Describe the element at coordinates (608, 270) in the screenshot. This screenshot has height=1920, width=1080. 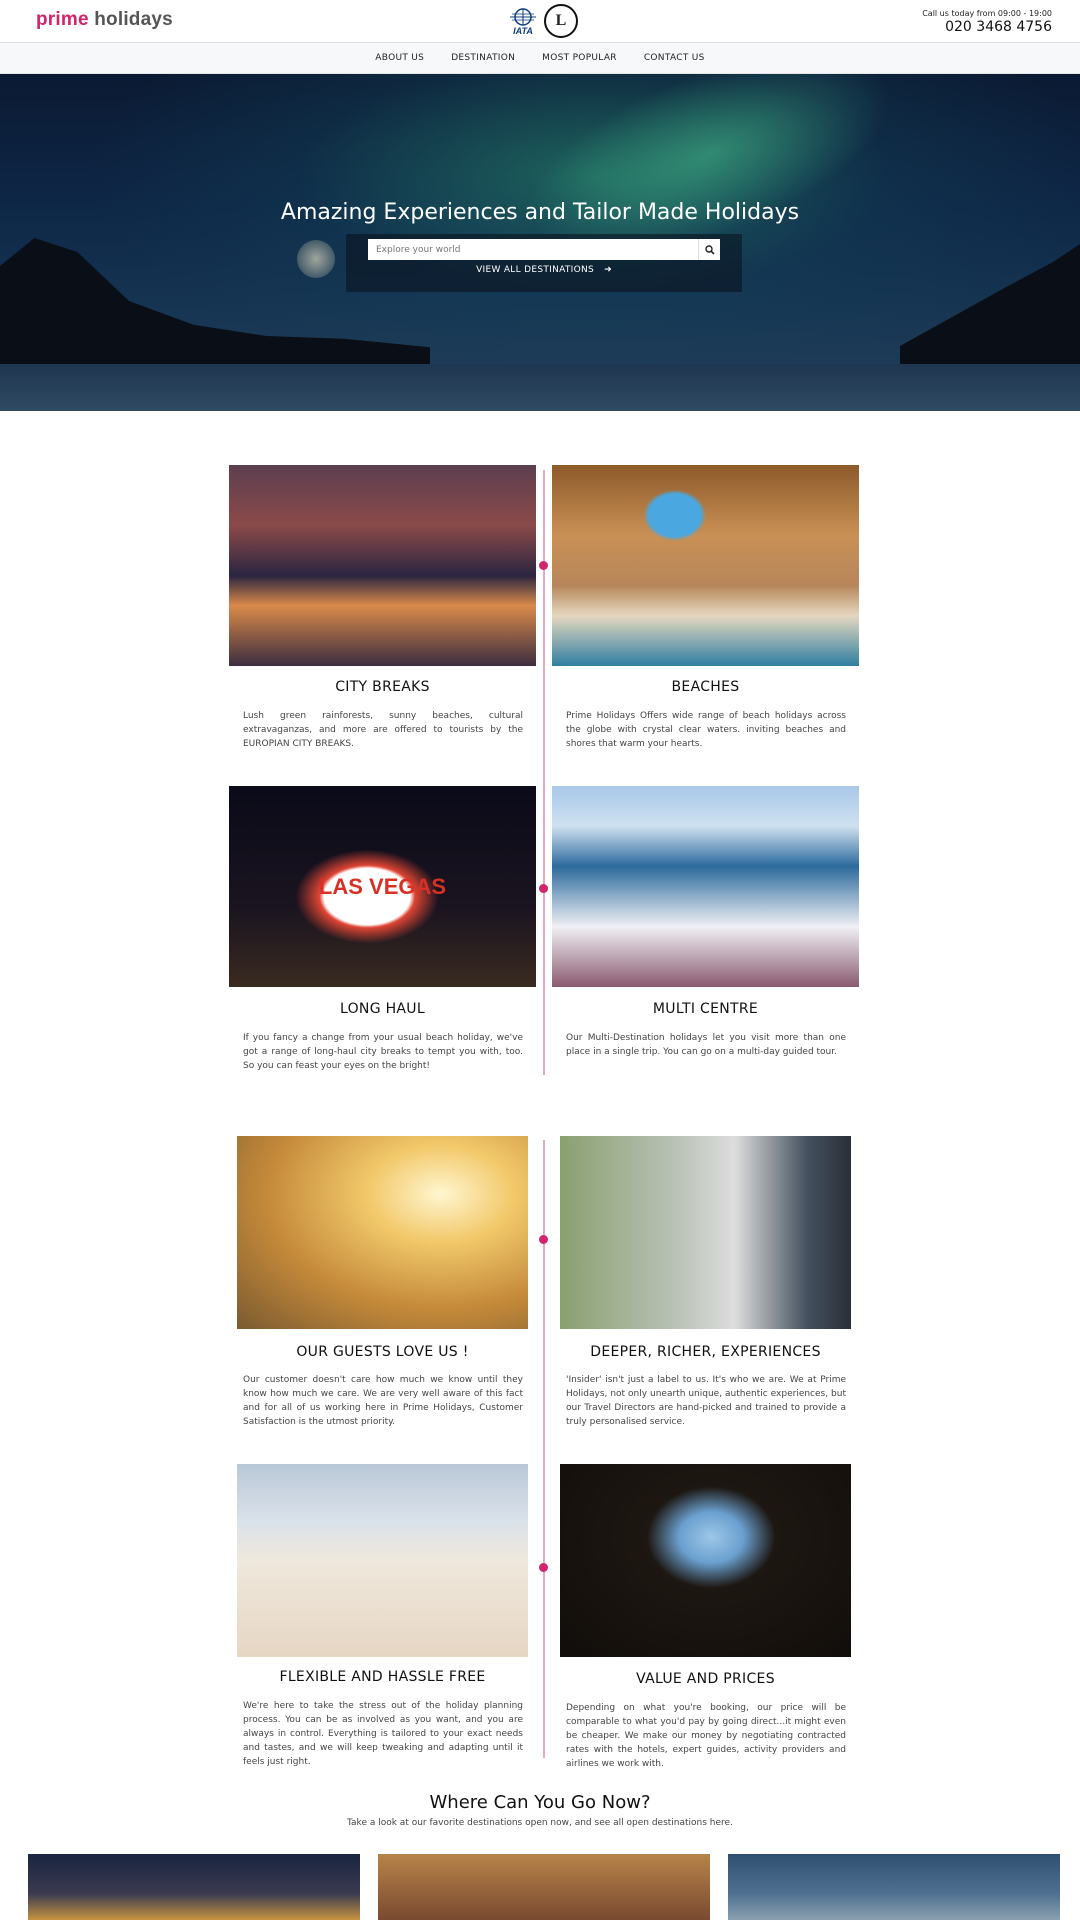
I see `arrow-right-icon: ➜` at that location.